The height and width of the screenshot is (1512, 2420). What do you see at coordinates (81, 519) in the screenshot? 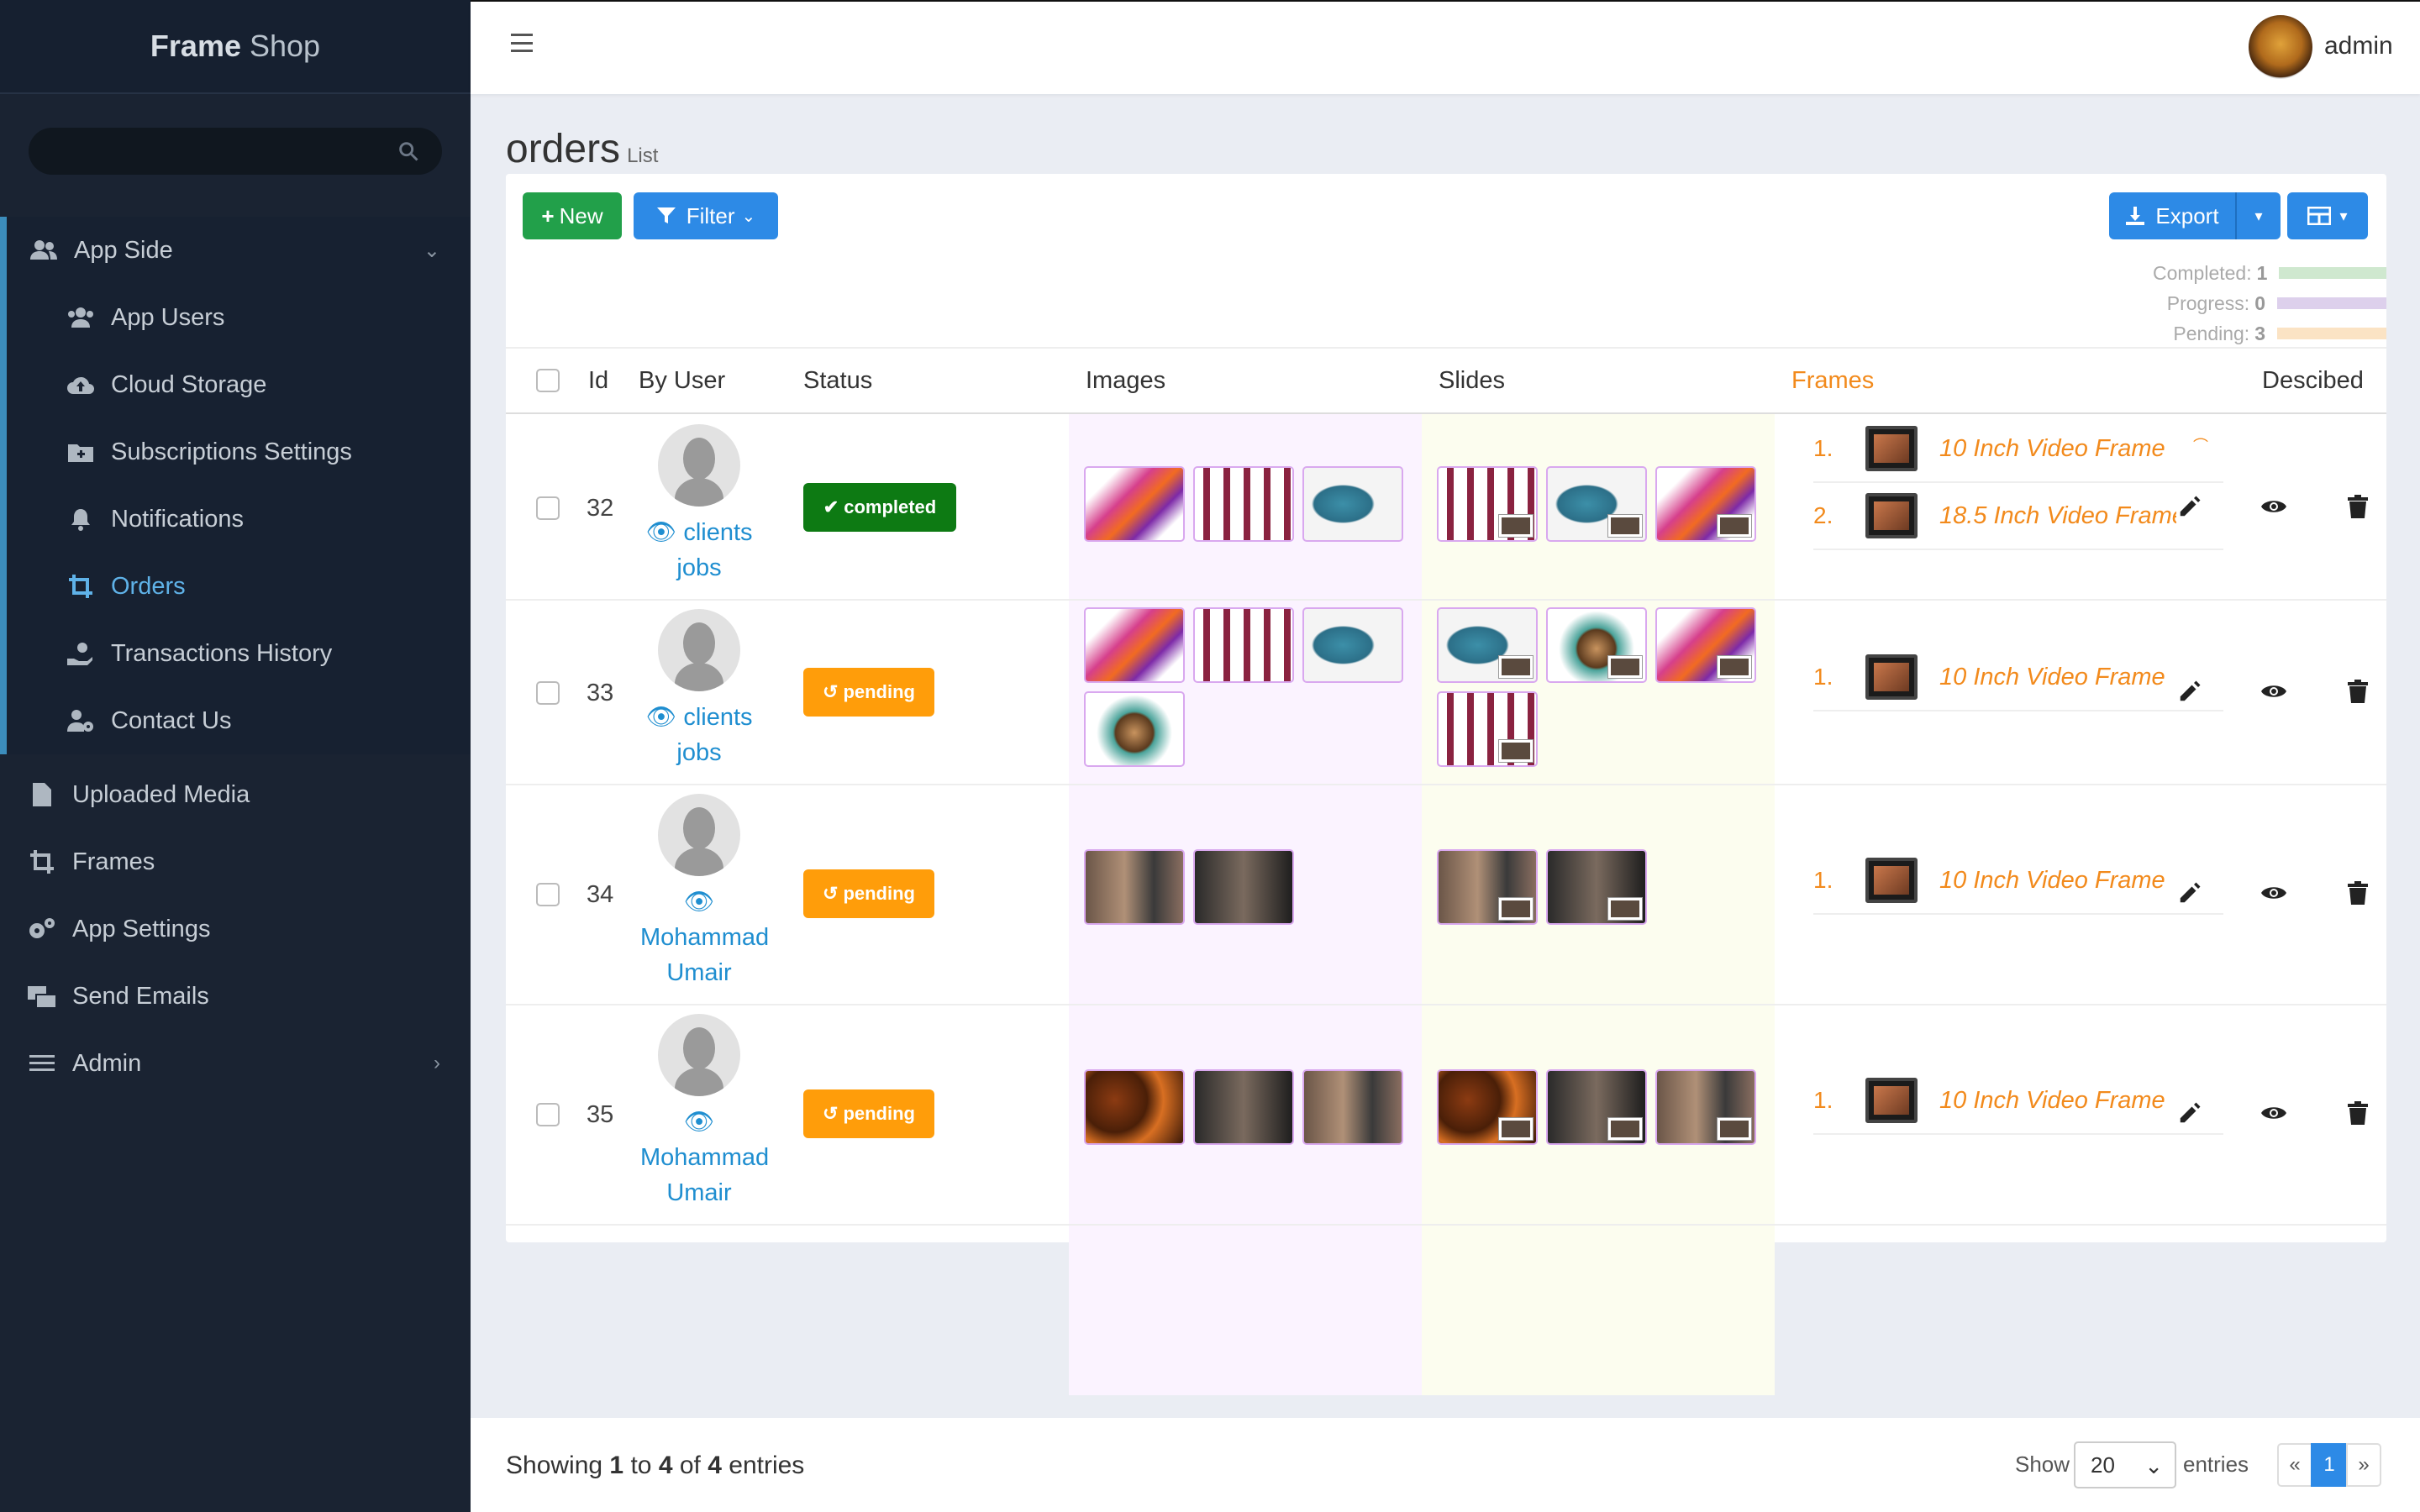
I see `bell-icon` at bounding box center [81, 519].